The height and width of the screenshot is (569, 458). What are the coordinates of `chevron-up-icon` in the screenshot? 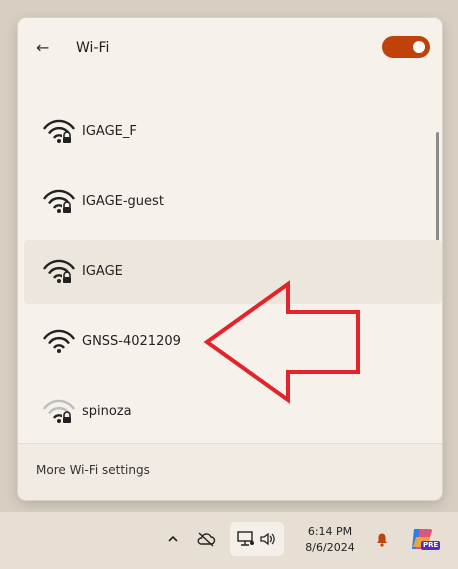 It's located at (173, 539).